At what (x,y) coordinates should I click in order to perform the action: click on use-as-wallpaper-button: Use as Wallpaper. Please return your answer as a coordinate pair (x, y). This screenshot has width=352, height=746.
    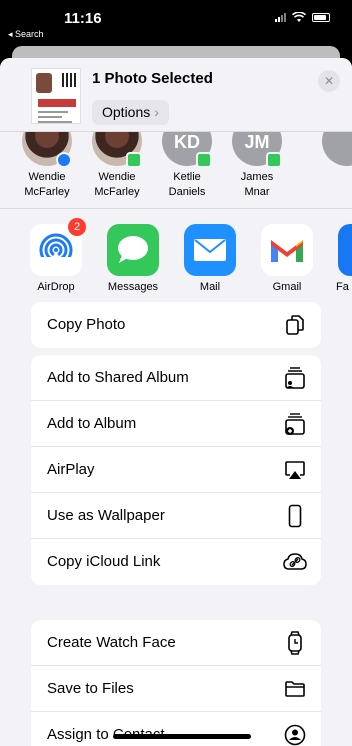
    Looking at the image, I should click on (176, 516).